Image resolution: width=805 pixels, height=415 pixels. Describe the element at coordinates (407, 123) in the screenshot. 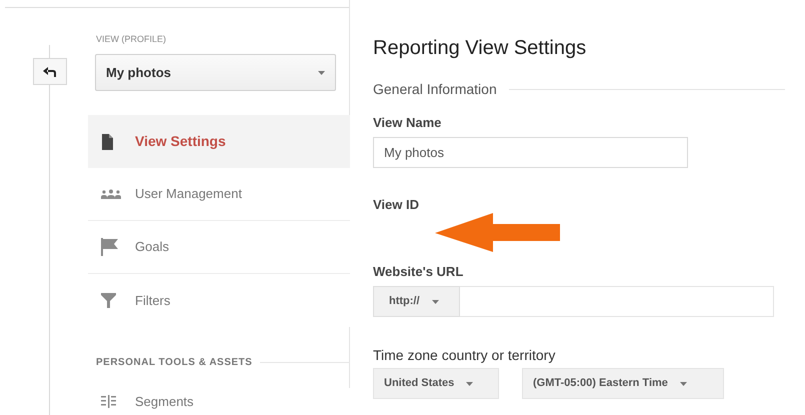

I see `field-label: View Name` at that location.